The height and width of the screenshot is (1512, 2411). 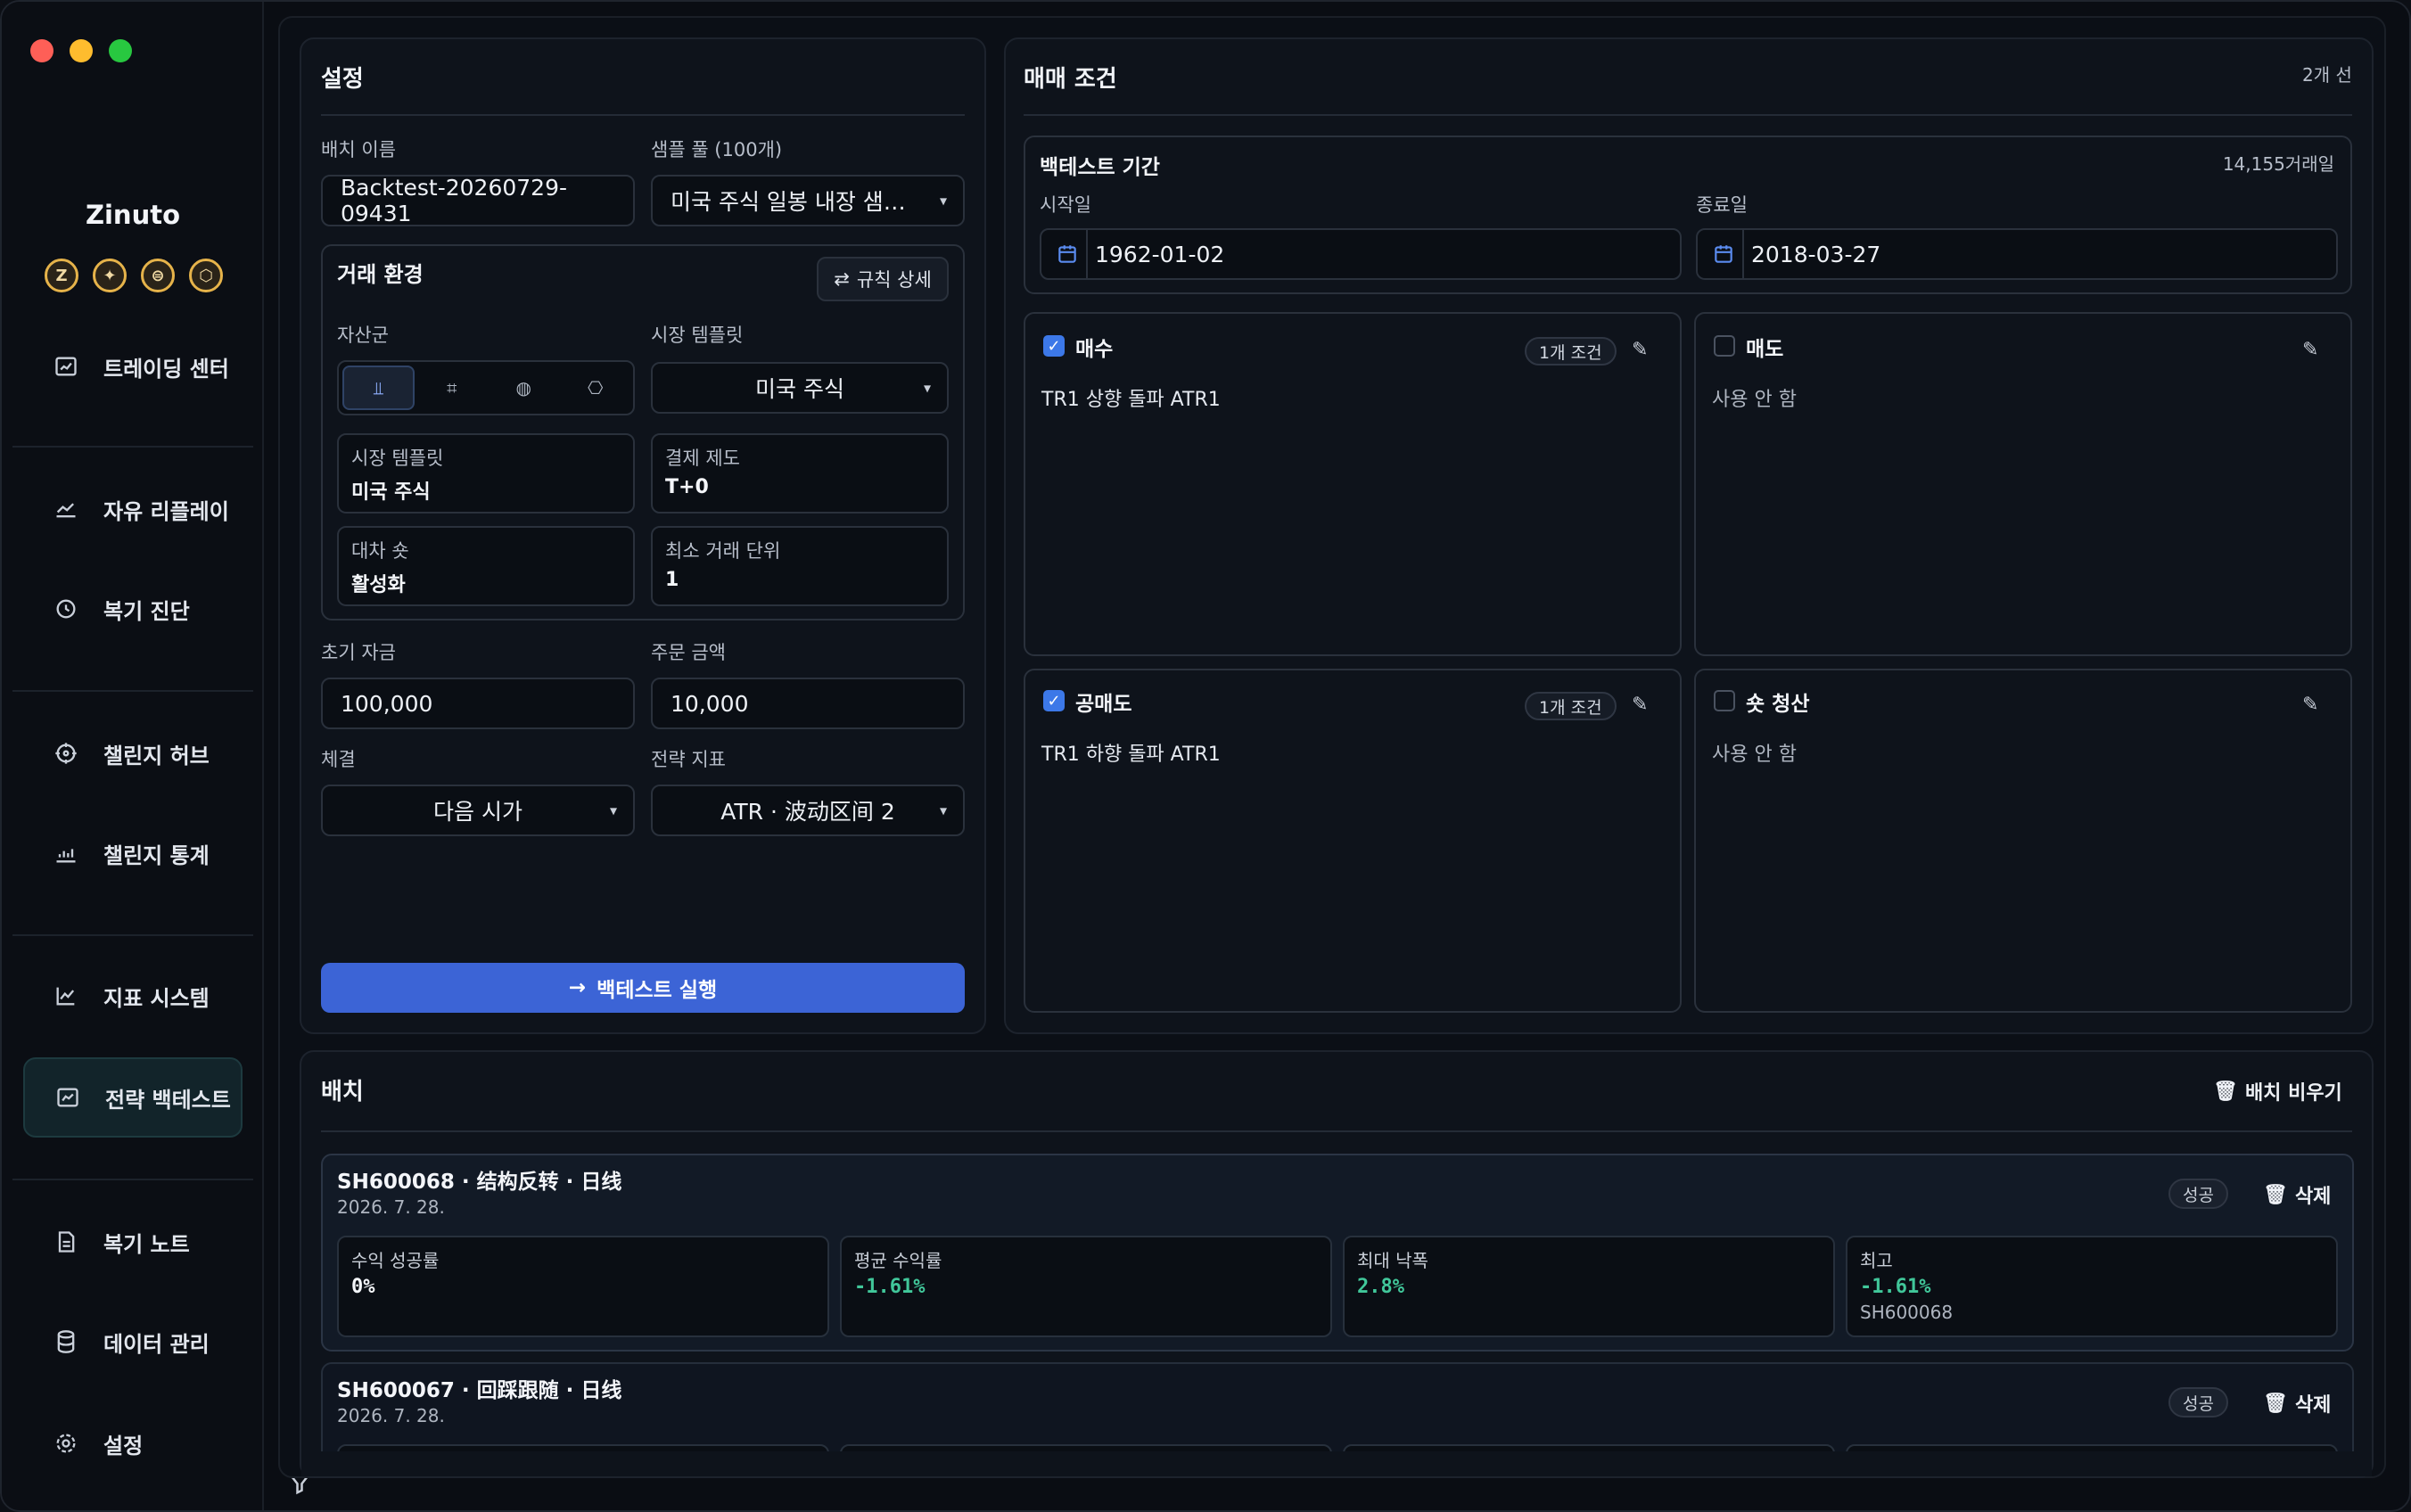 I want to click on info-value: T+0, so click(x=687, y=487).